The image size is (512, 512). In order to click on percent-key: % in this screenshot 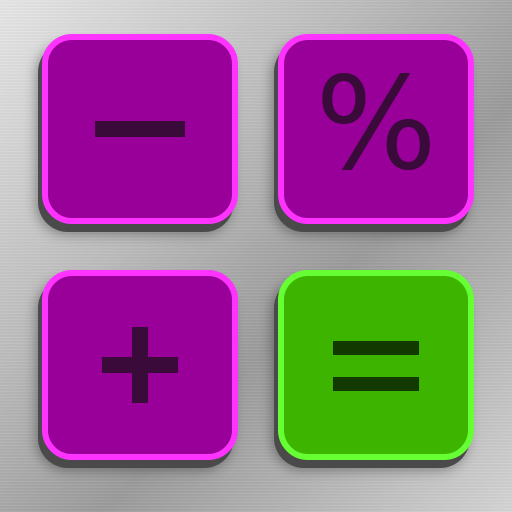, I will do `click(376, 129)`.